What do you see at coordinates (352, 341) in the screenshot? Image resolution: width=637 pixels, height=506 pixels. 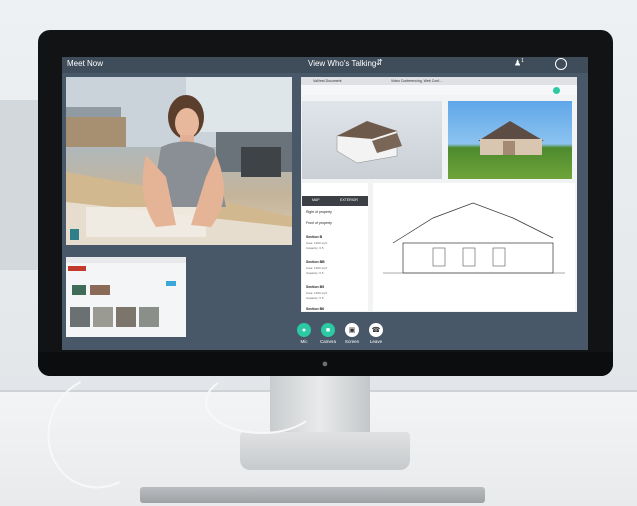 I see `screen-label: Screen` at bounding box center [352, 341].